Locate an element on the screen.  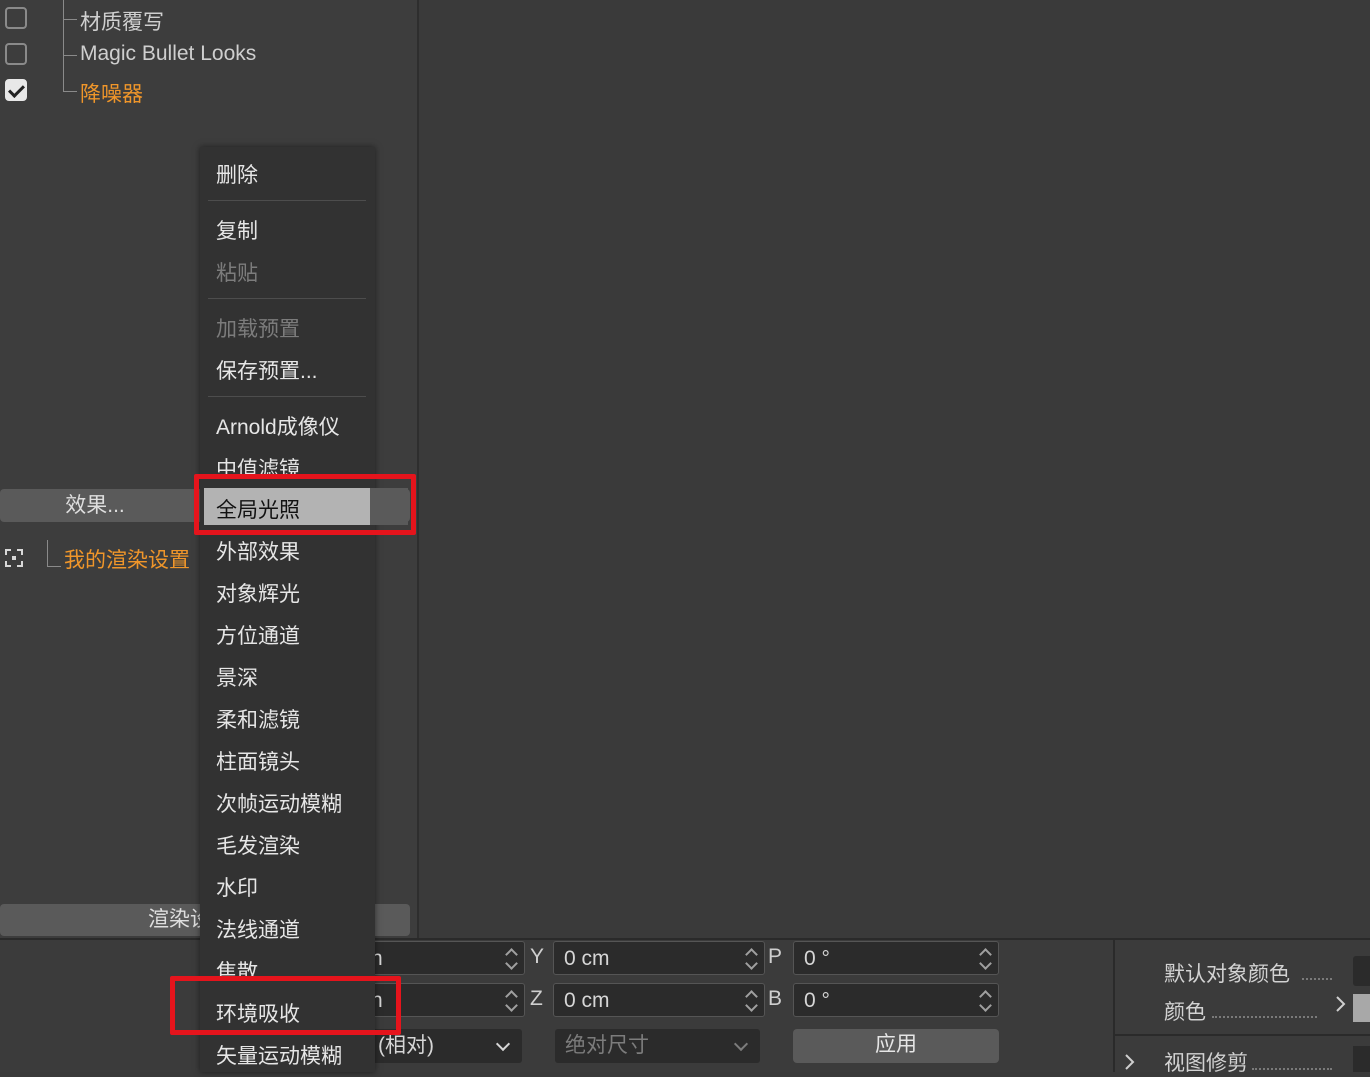
view-clip-select is located at coordinates (1361, 1059).